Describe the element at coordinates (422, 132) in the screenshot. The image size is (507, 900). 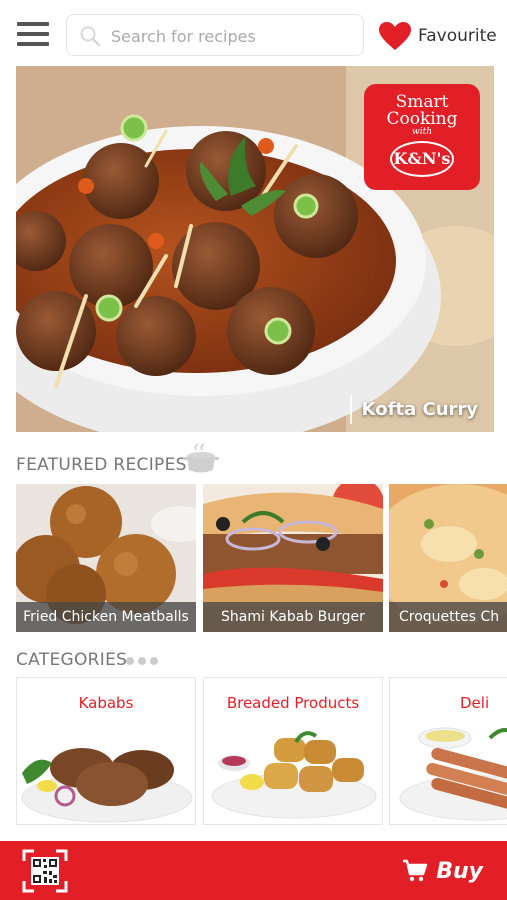
I see `brand-with: with` at that location.